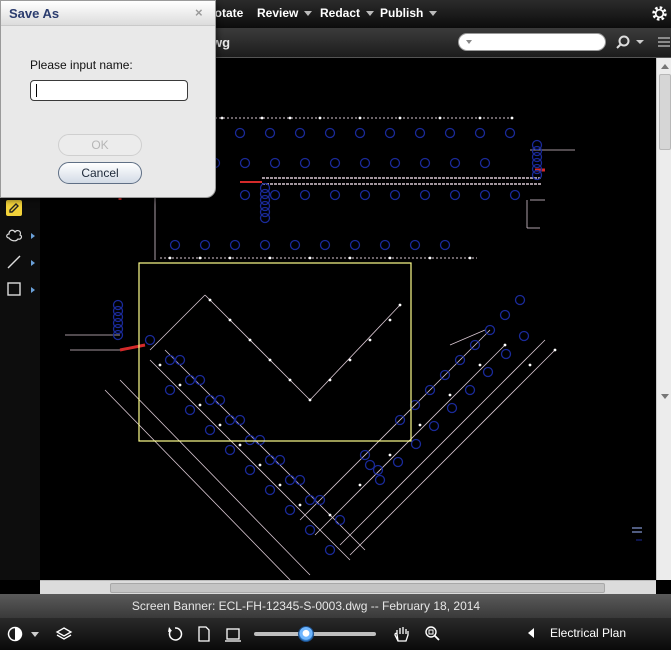  Describe the element at coordinates (588, 633) in the screenshot. I see `layout-name: Electrical Plan` at that location.